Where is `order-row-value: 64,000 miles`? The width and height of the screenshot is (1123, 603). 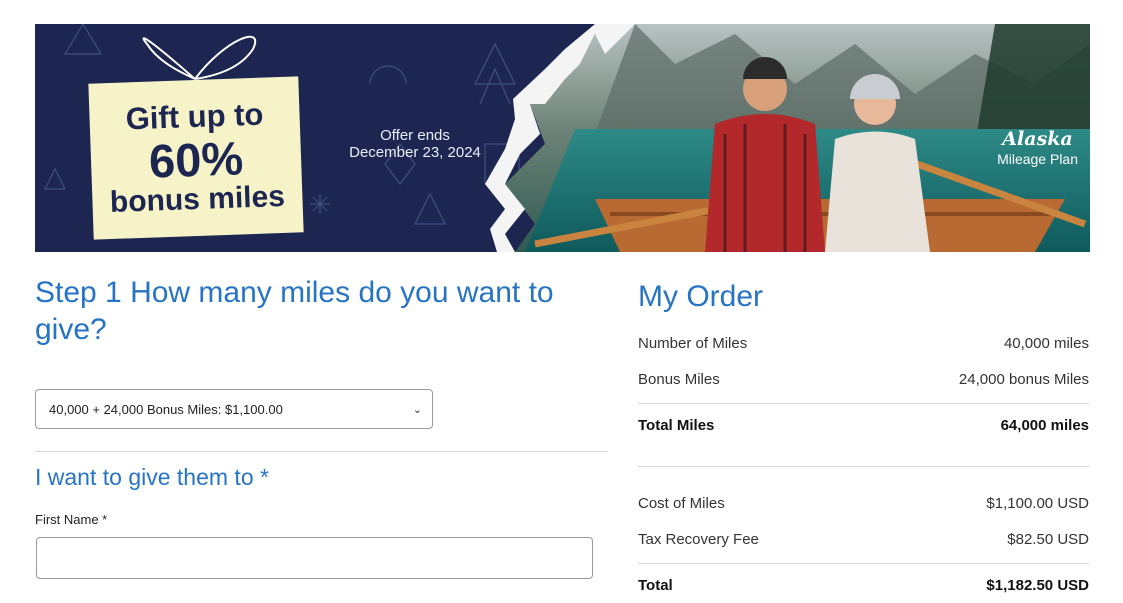 order-row-value: 64,000 miles is located at coordinates (1044, 425).